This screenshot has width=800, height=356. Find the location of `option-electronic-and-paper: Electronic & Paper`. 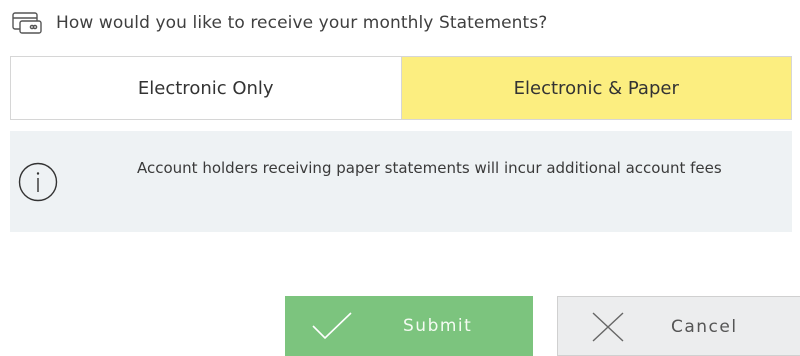

option-electronic-and-paper: Electronic & Paper is located at coordinates (595, 88).